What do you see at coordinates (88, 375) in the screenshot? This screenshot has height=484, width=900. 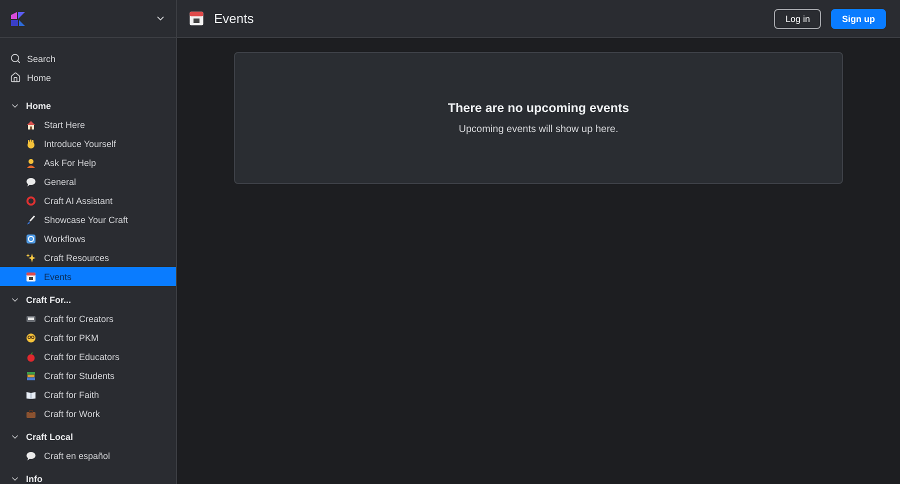 I see `channel-item: Craft for Students` at bounding box center [88, 375].